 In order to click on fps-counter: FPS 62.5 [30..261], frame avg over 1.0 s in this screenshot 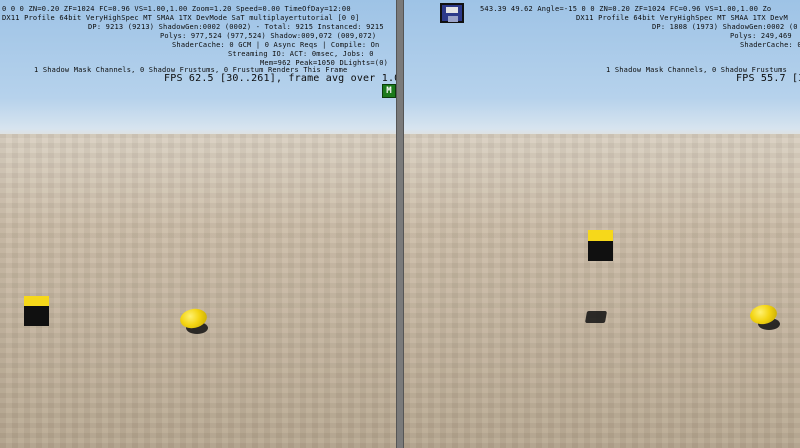, I will do `click(280, 78)`.